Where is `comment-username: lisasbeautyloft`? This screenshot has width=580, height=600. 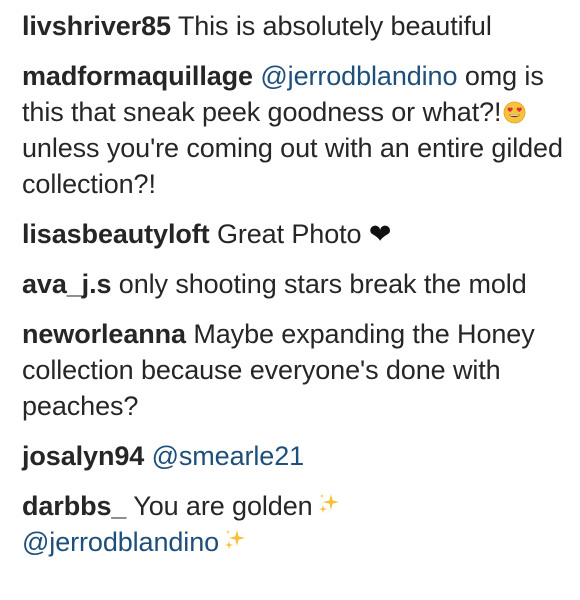 comment-username: lisasbeautyloft is located at coordinates (116, 234).